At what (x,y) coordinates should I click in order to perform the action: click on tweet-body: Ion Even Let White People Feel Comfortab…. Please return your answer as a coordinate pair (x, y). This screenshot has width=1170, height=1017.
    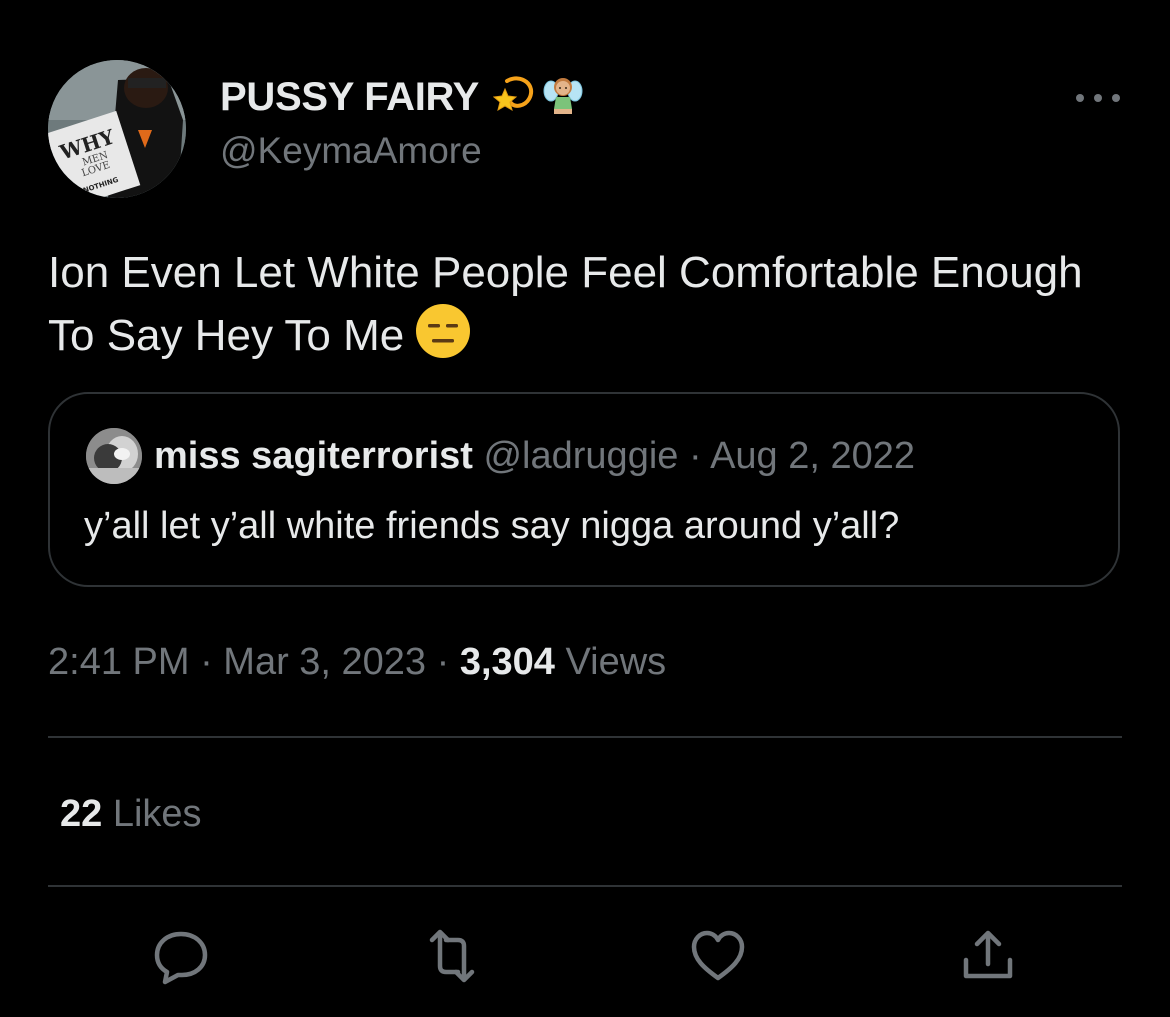
    Looking at the image, I should click on (565, 304).